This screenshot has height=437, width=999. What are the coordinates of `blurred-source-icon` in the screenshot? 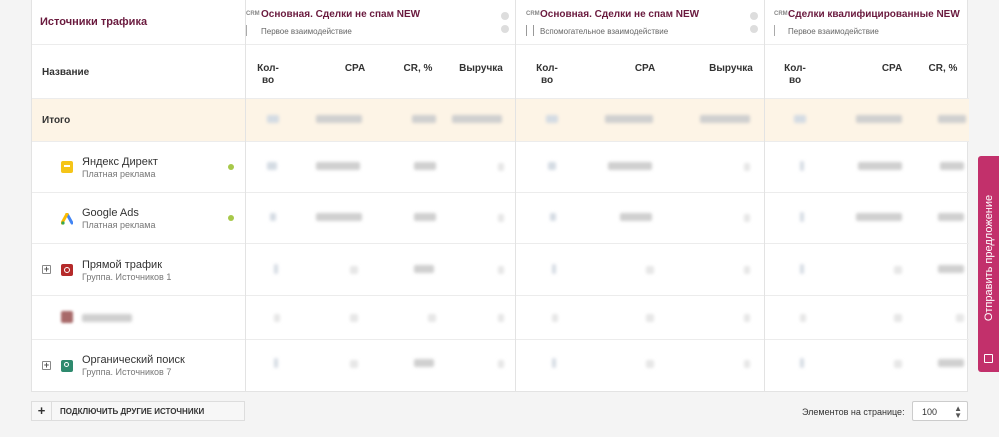 It's located at (67, 317).